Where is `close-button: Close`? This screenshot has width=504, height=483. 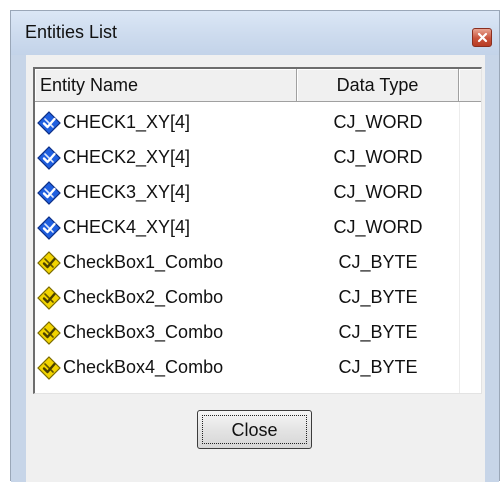 close-button: Close is located at coordinates (254, 429).